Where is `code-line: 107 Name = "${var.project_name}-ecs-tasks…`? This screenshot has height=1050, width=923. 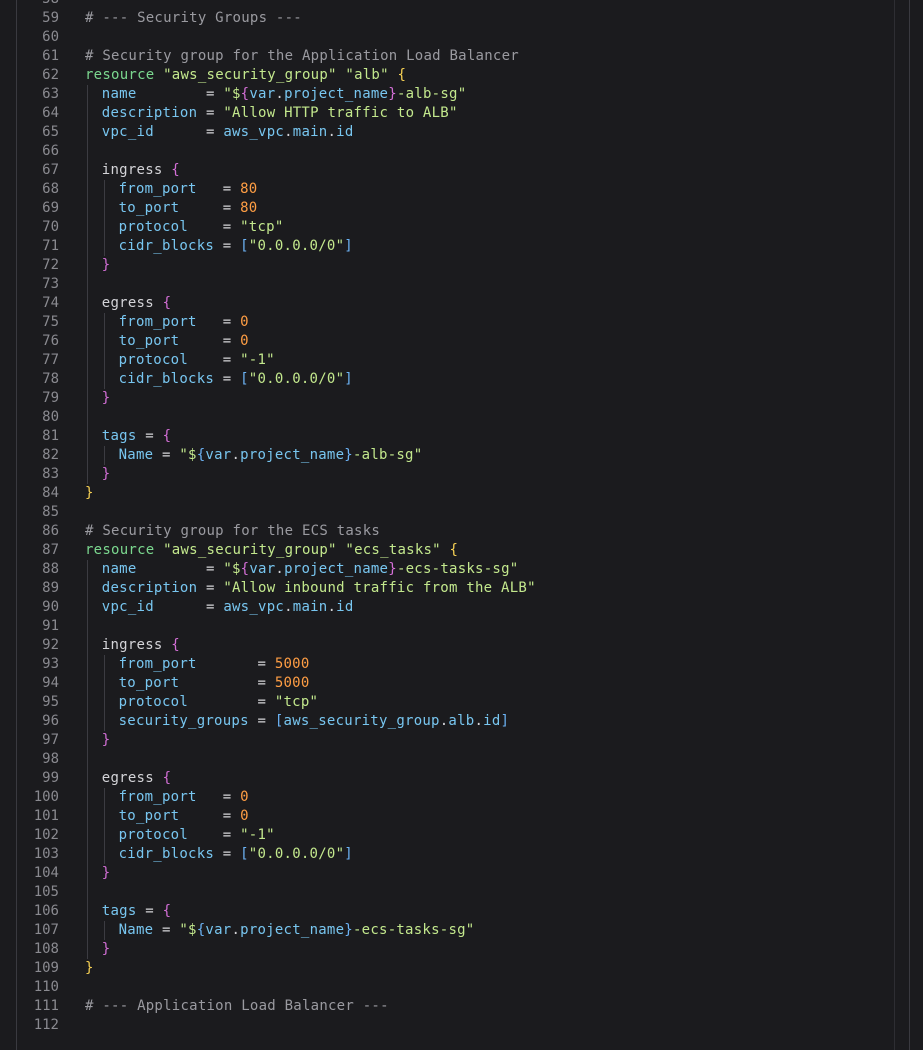 code-line: 107 Name = "${var.project_name}-ecs-tasks… is located at coordinates (463, 930).